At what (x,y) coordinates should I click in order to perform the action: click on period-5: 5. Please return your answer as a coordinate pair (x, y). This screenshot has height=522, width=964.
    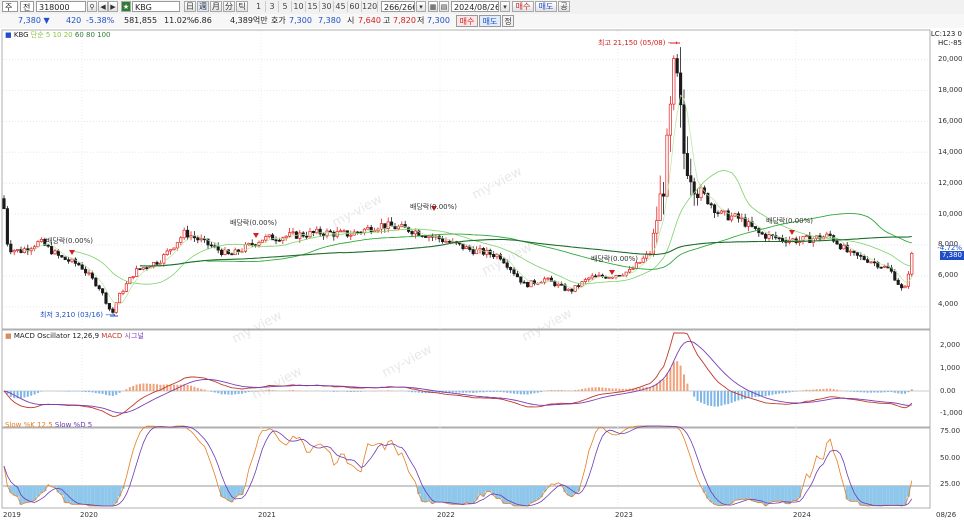
    Looking at the image, I should click on (285, 6).